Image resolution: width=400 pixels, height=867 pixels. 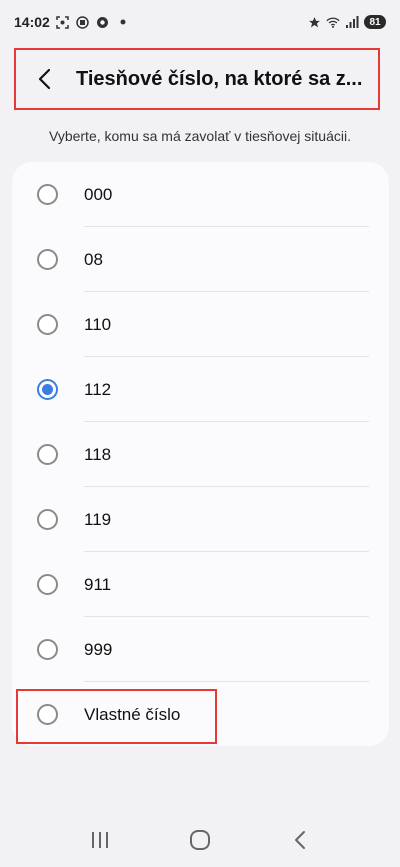 I want to click on option-119: 119, so click(x=200, y=519).